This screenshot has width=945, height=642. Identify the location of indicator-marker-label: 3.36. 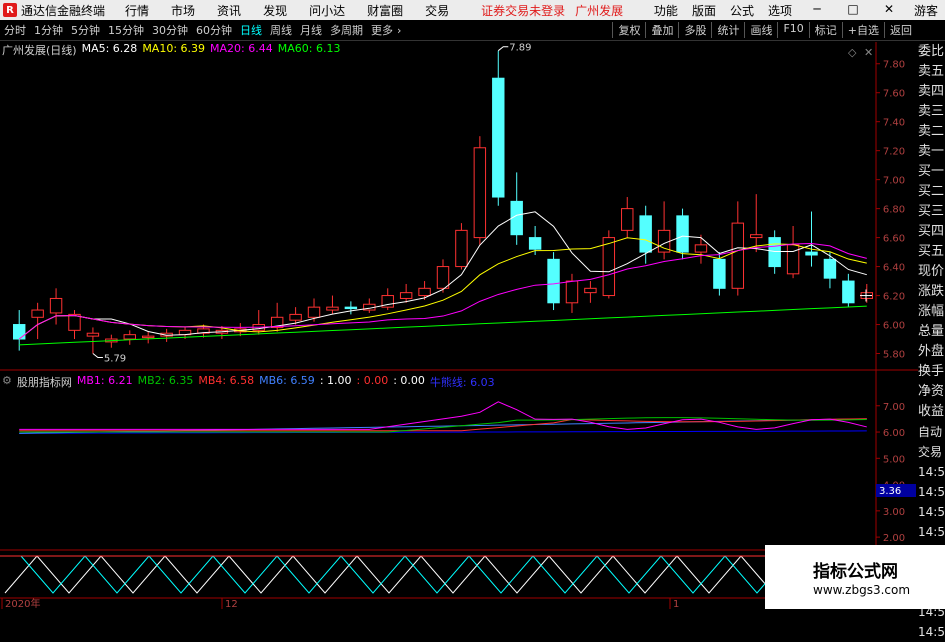
(890, 491).